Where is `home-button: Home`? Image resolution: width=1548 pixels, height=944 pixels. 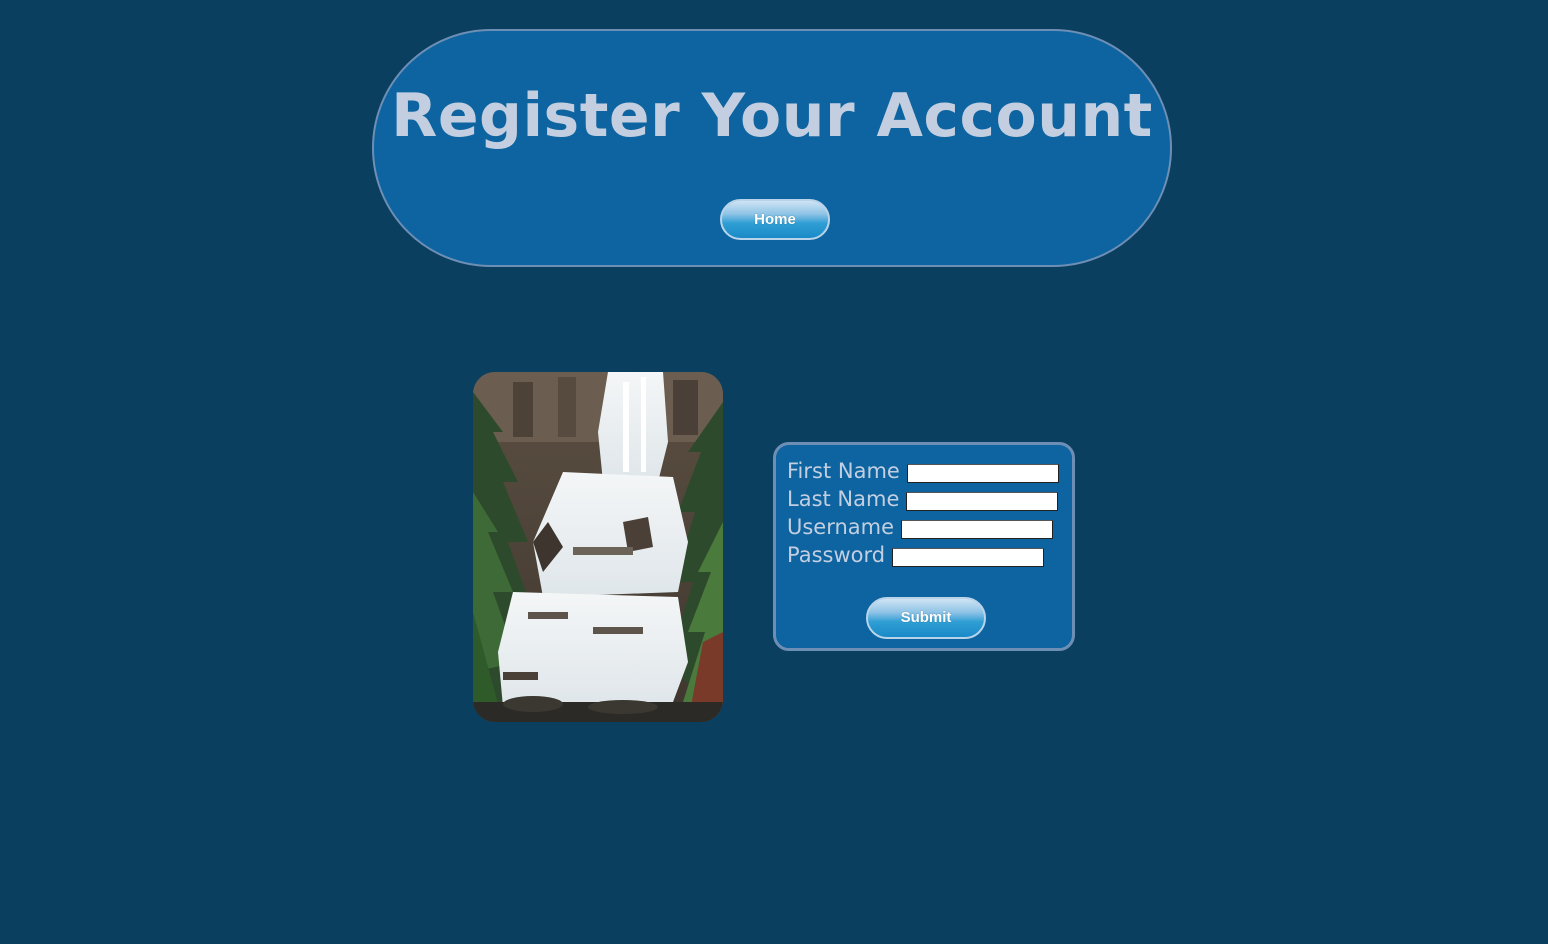
home-button: Home is located at coordinates (775, 219).